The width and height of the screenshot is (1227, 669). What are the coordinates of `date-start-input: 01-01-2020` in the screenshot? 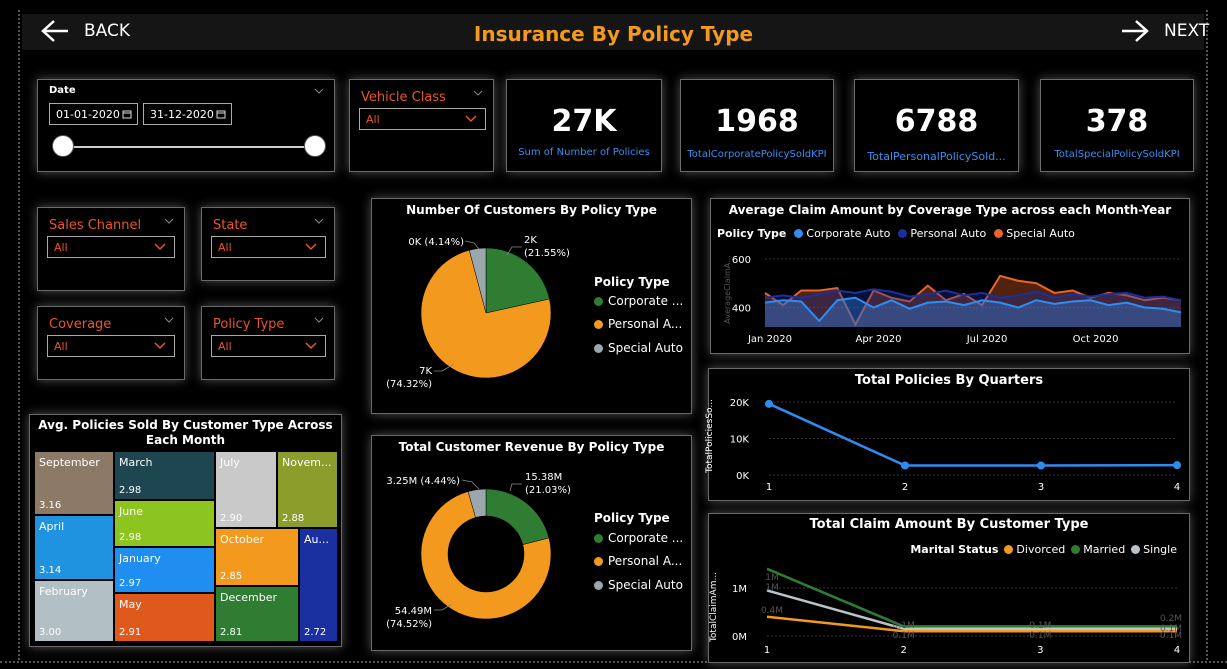 It's located at (93, 114).